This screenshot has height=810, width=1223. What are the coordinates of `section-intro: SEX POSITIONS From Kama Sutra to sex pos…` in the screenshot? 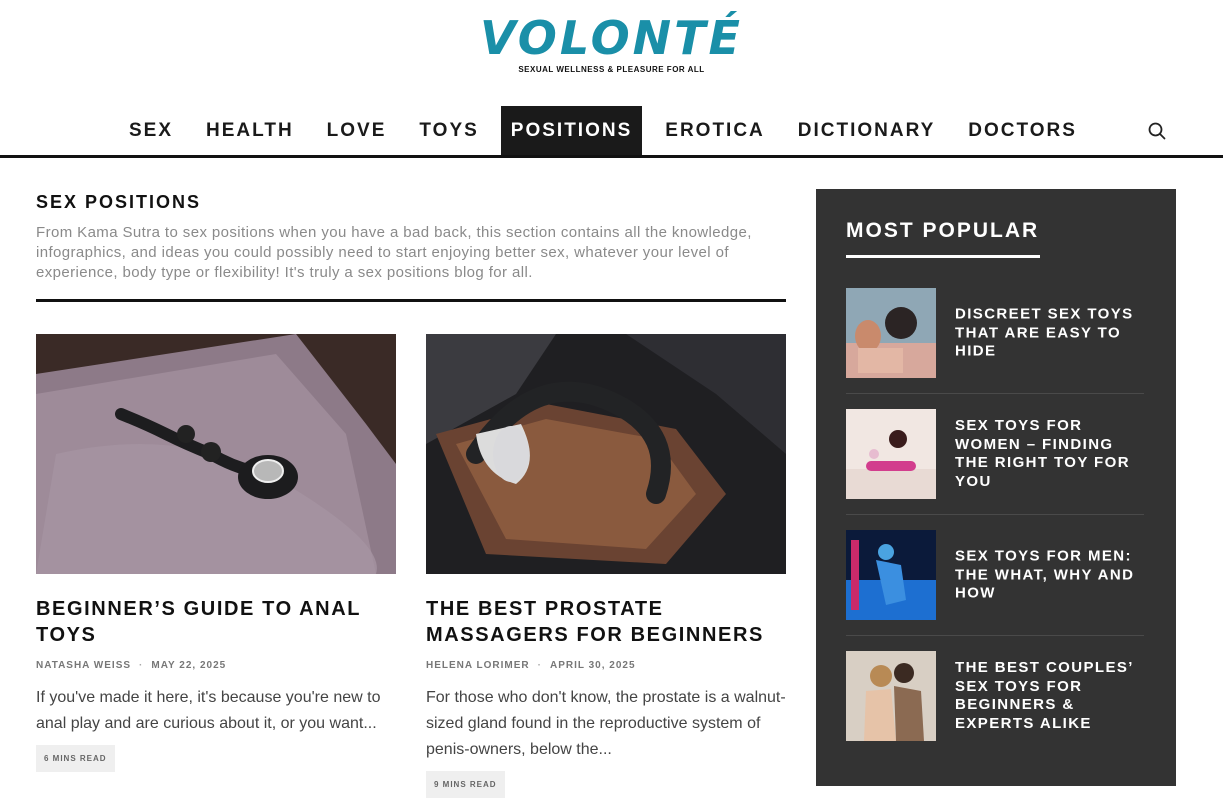 It's located at (411, 237).